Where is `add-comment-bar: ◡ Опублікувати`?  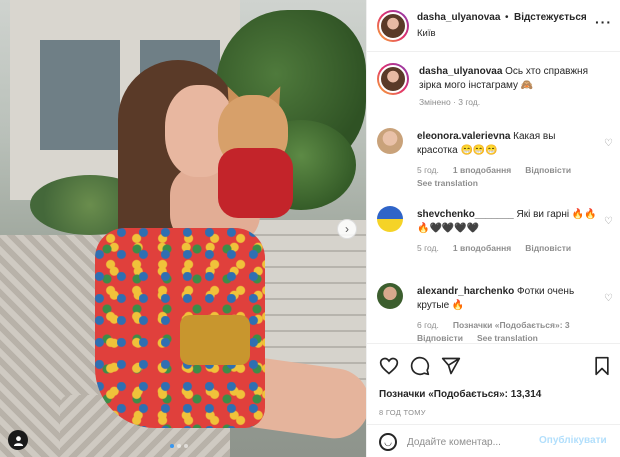 add-comment-bar: ◡ Опублікувати is located at coordinates (493, 440).